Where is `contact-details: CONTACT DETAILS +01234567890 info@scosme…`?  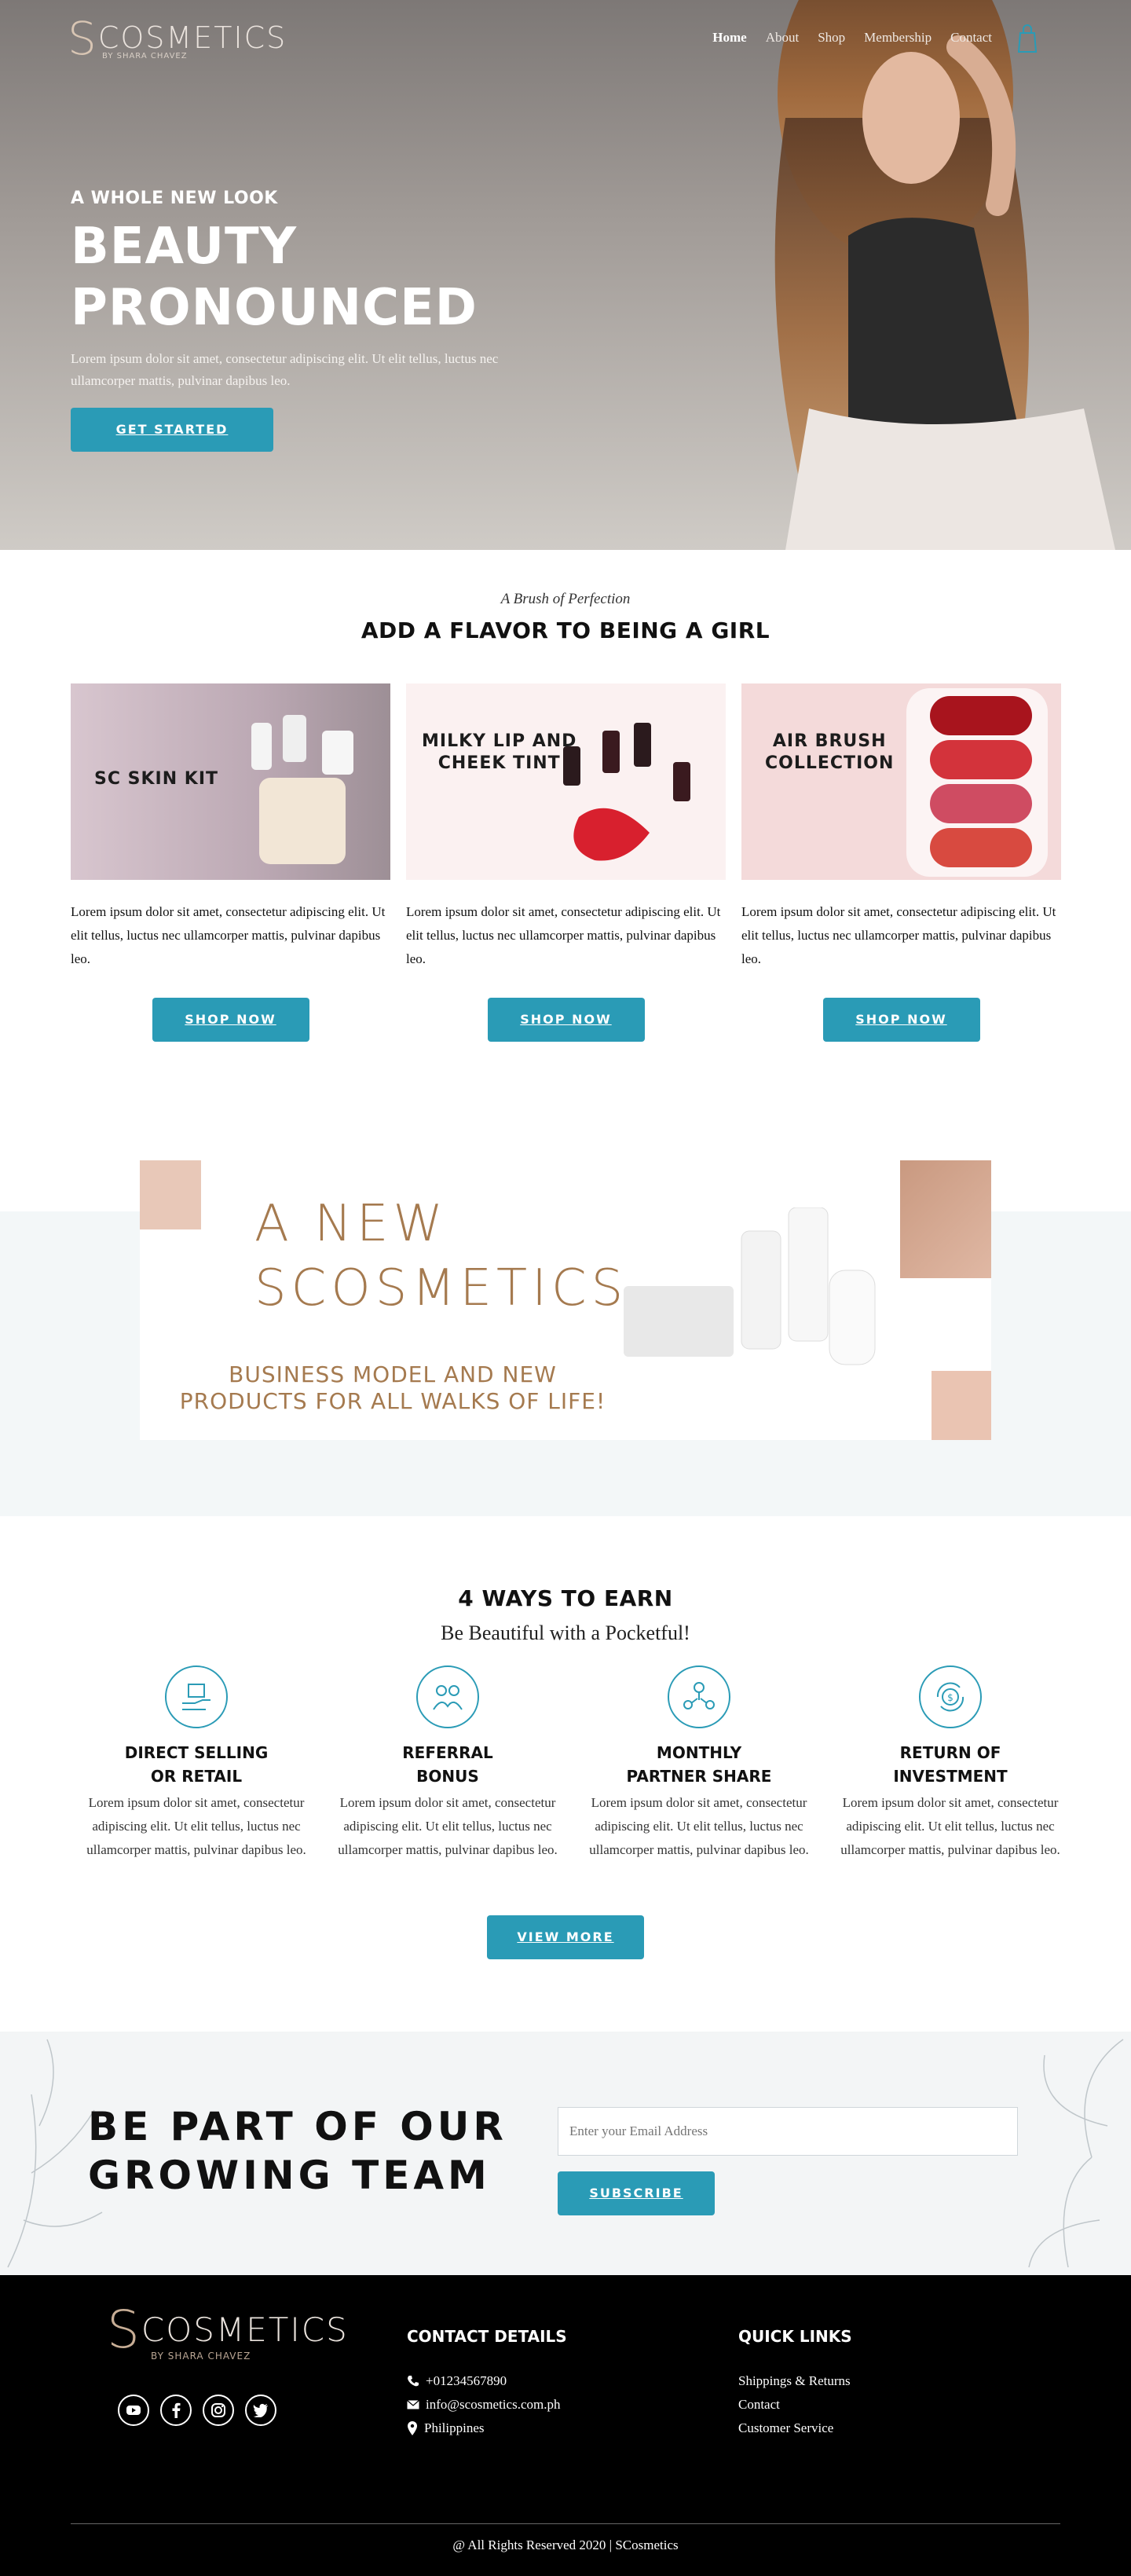
contact-details: CONTACT DETAILS +01234567890 info@scosme… is located at coordinates (487, 2383).